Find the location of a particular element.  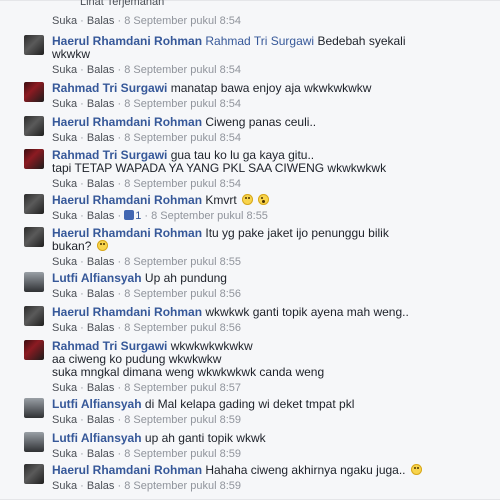

comment-text: gua tau ko lu ga kaya gitu.. is located at coordinates (242, 155).